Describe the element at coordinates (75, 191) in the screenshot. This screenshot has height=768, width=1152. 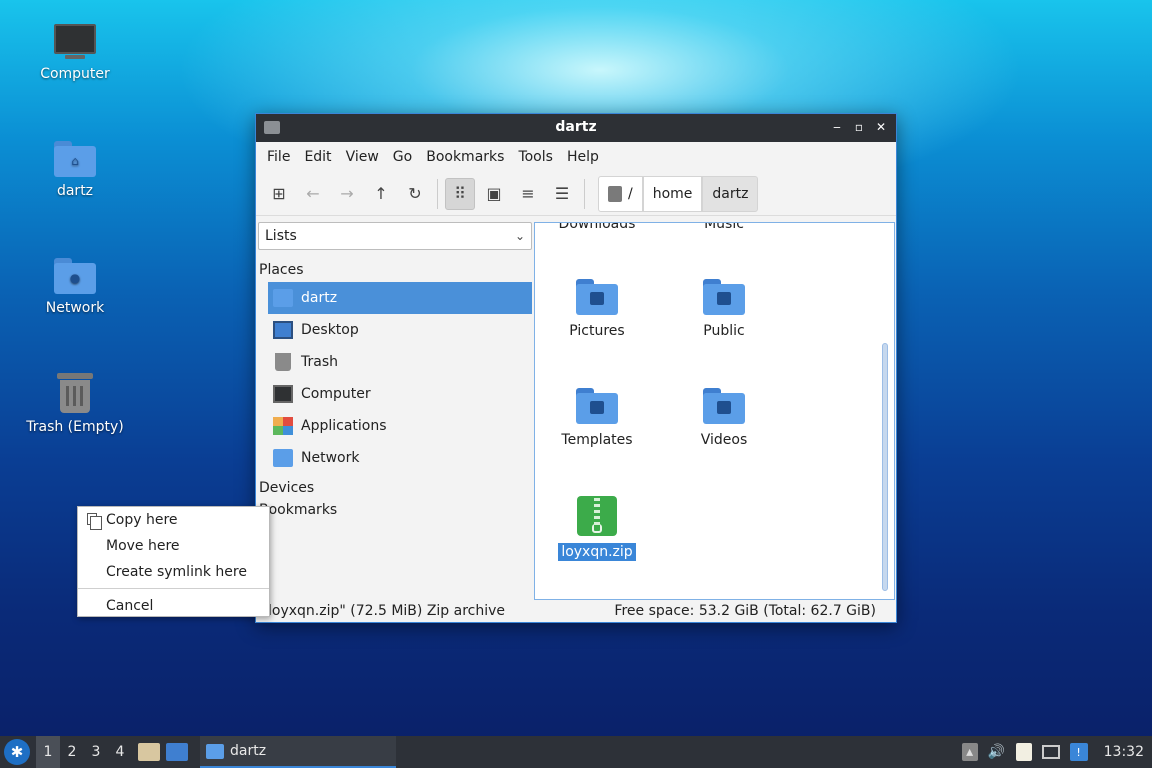
I see `desktop-icon-label: dartz` at that location.